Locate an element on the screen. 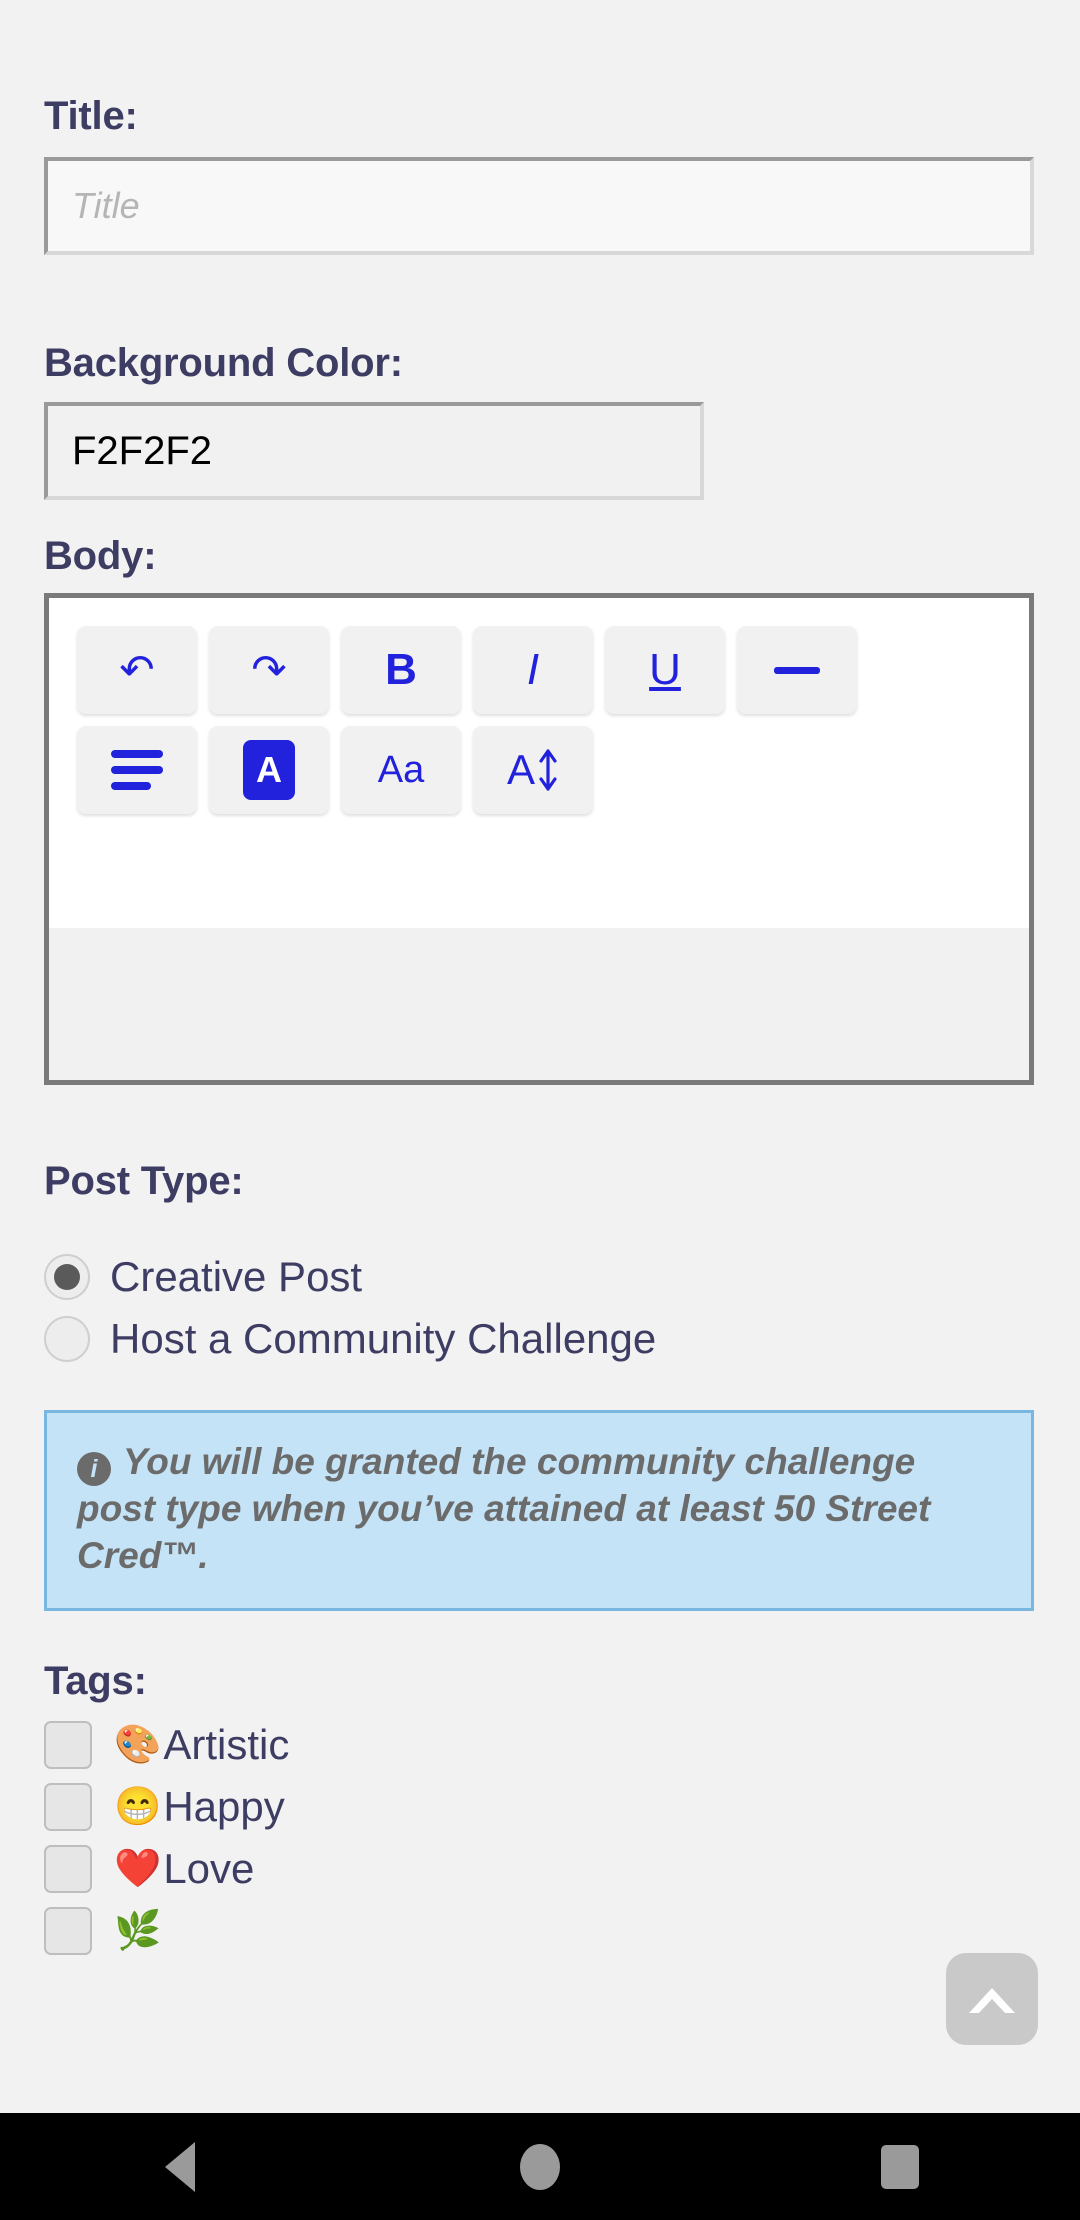 This screenshot has width=1080, height=2220. bold-button: B is located at coordinates (401, 670).